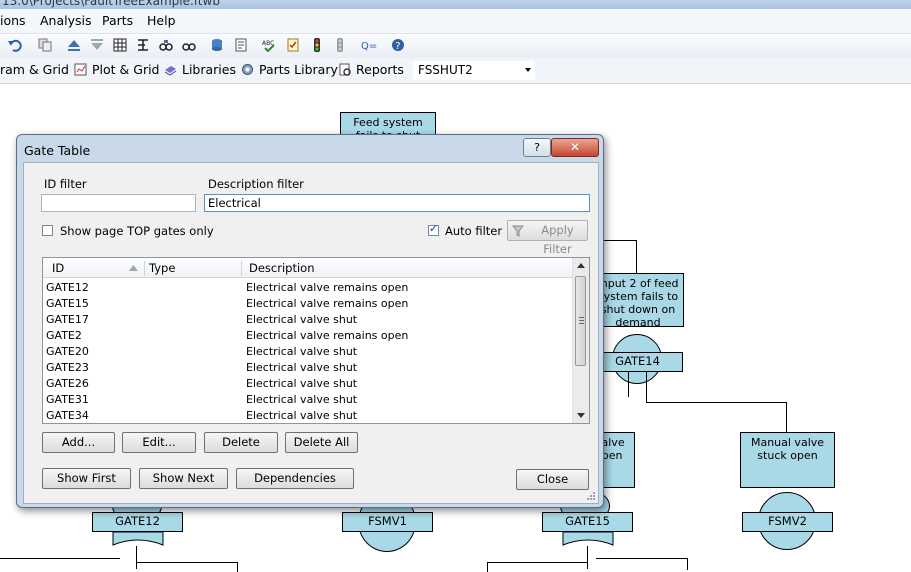  I want to click on table-row: GATE17 Electrical valve shut, so click(308, 320).